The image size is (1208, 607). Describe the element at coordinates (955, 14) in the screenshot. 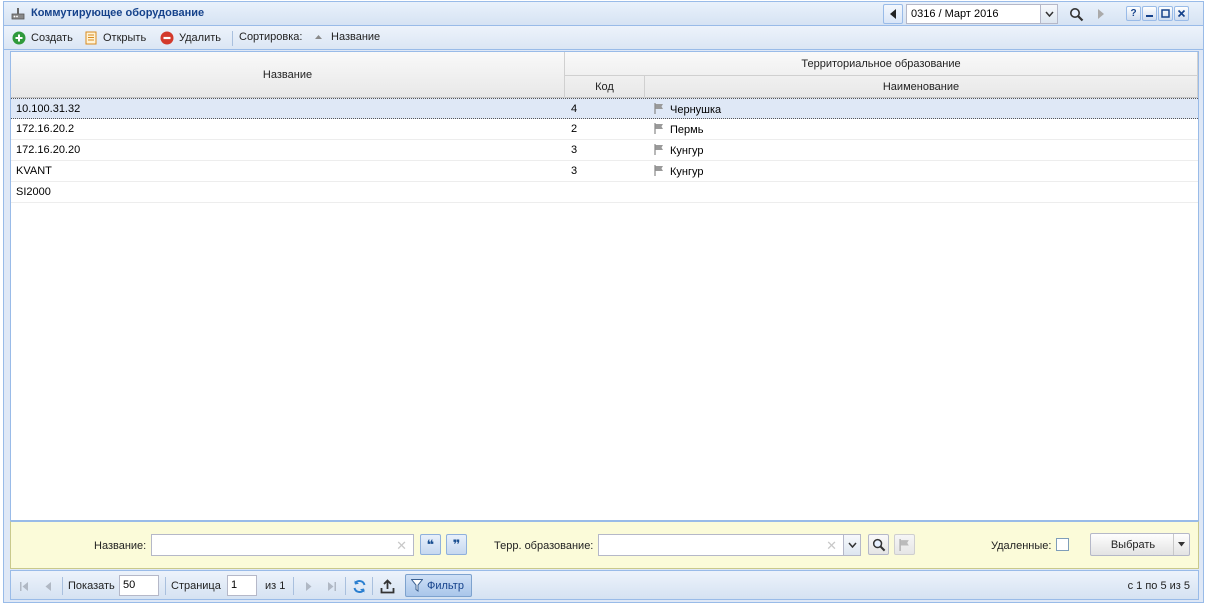

I see `period-value: 0316 / Март 2016` at that location.